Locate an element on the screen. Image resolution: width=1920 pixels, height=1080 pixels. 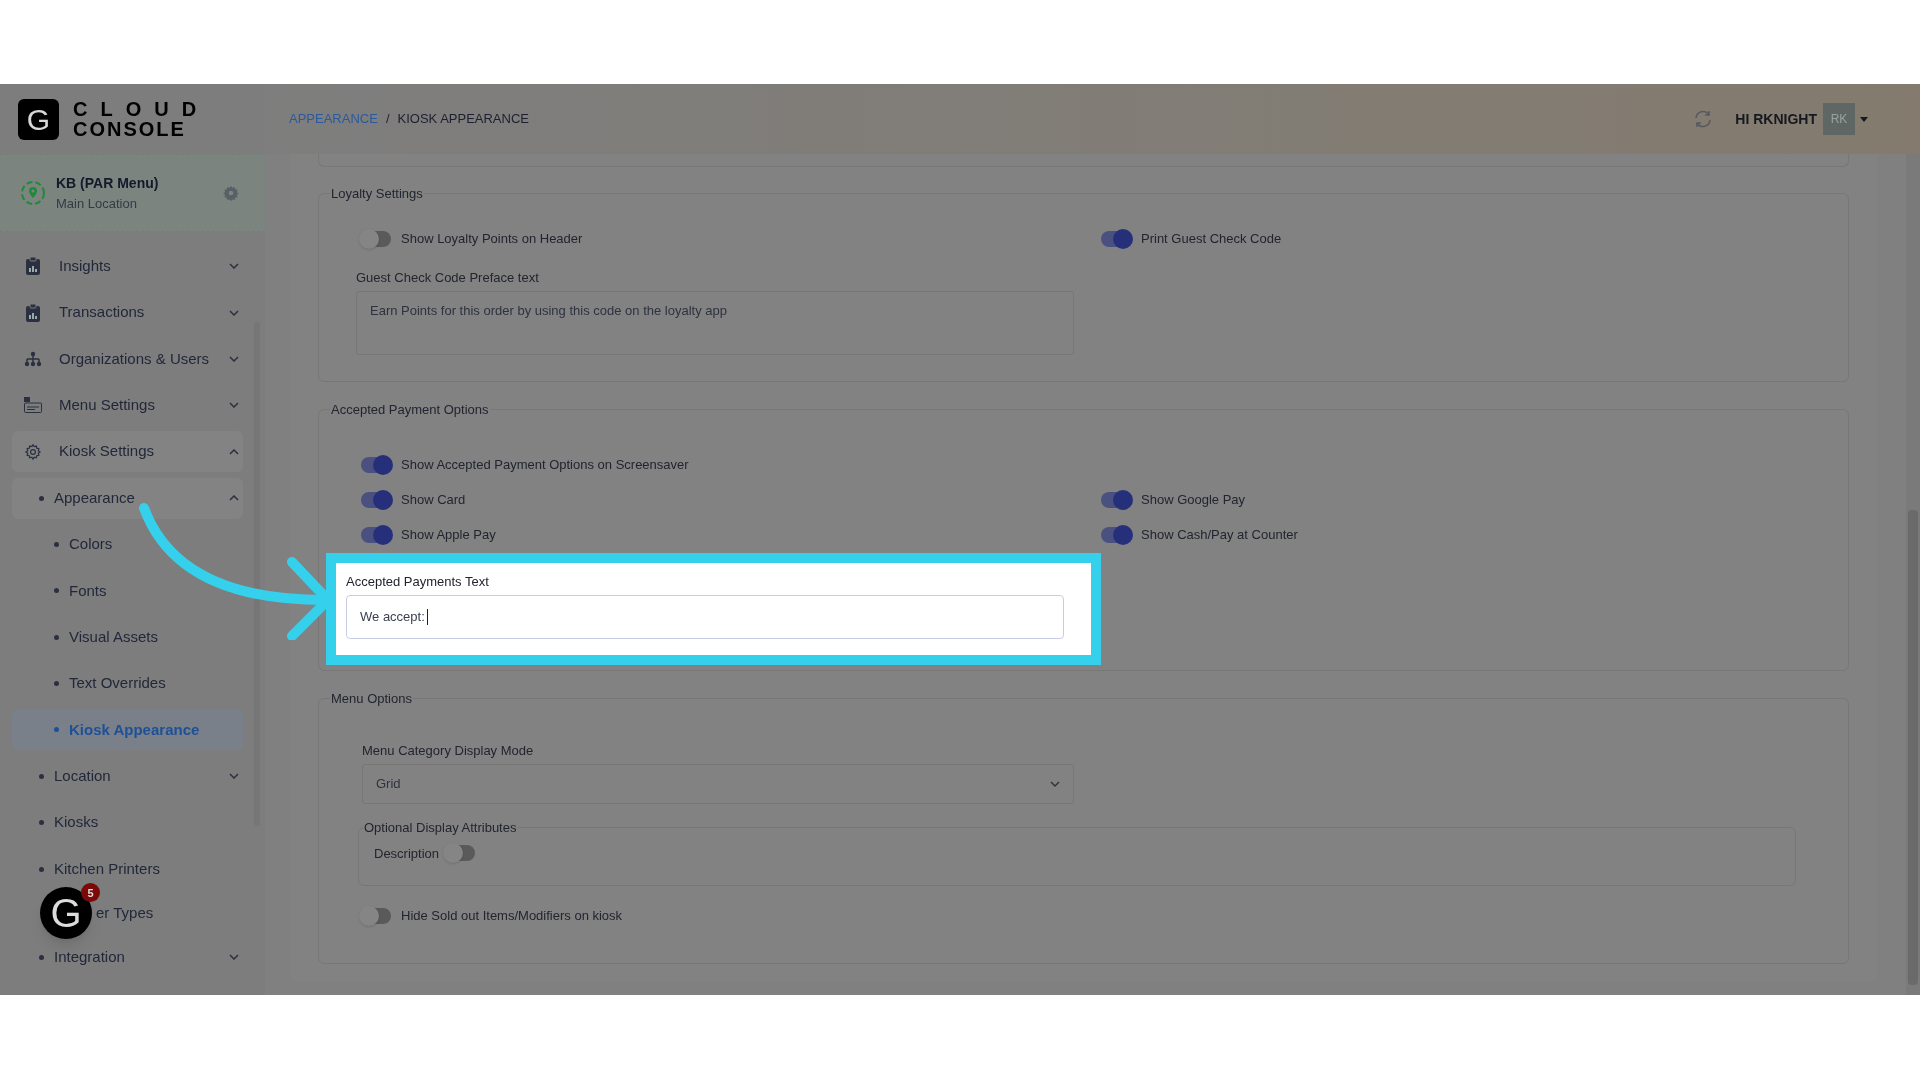
field-label: Show Loyalty Points on Header is located at coordinates (492, 239).